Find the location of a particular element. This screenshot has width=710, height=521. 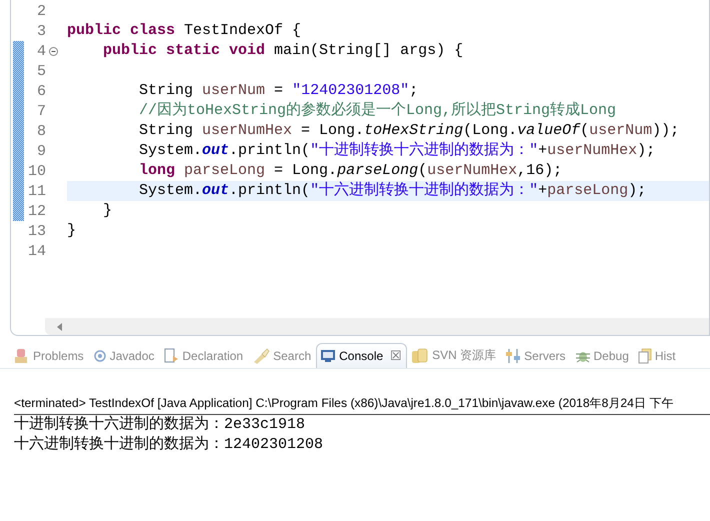

scroll-left-icon is located at coordinates (60, 326).